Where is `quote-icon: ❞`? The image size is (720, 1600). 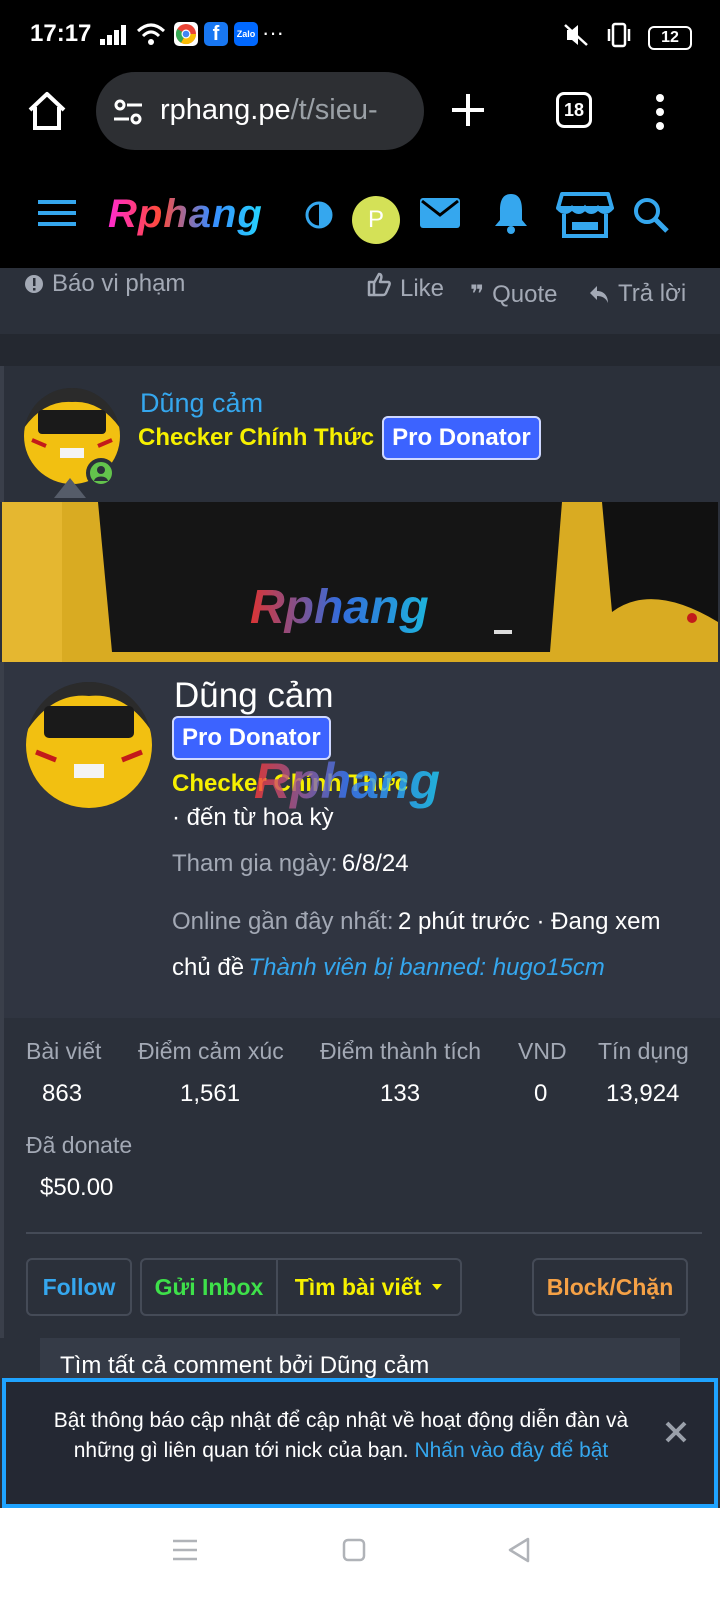
quote-icon: ❞ is located at coordinates (477, 294).